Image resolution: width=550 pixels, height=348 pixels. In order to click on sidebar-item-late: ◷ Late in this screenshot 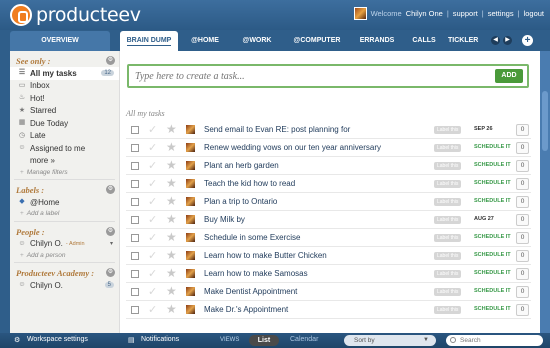, I will do `click(64, 136)`.